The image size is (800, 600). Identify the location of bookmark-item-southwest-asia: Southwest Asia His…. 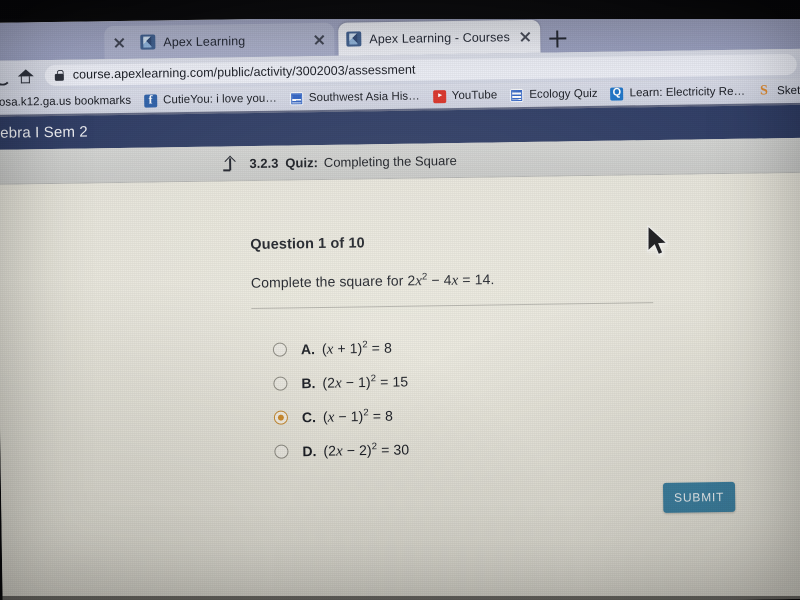
(354, 97).